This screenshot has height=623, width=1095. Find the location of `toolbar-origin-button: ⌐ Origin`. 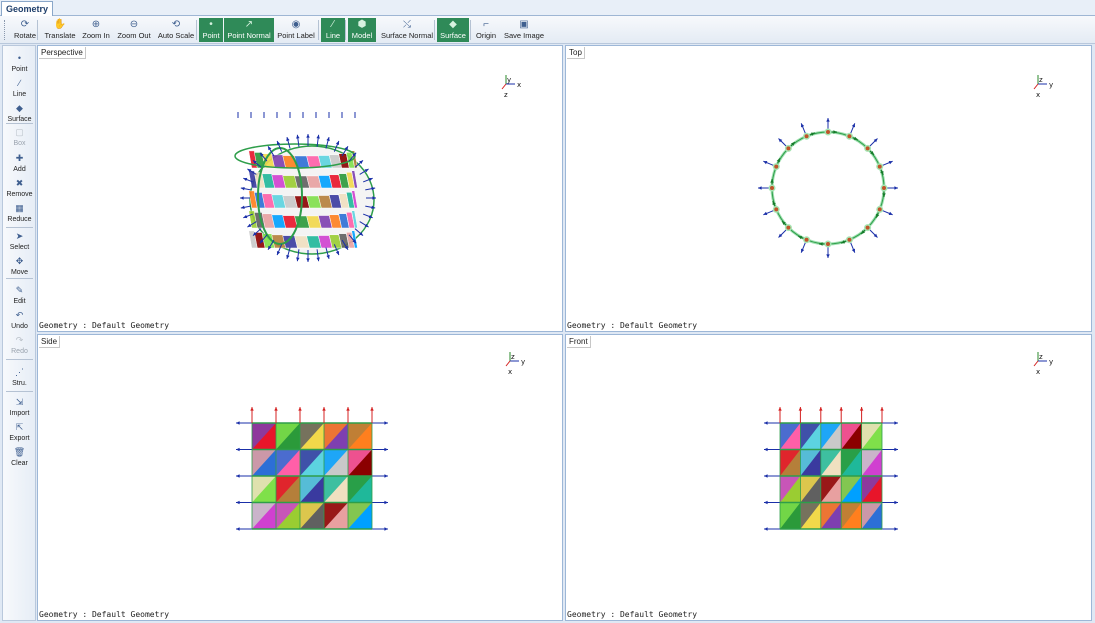

toolbar-origin-button: ⌐ Origin is located at coordinates (486, 30).